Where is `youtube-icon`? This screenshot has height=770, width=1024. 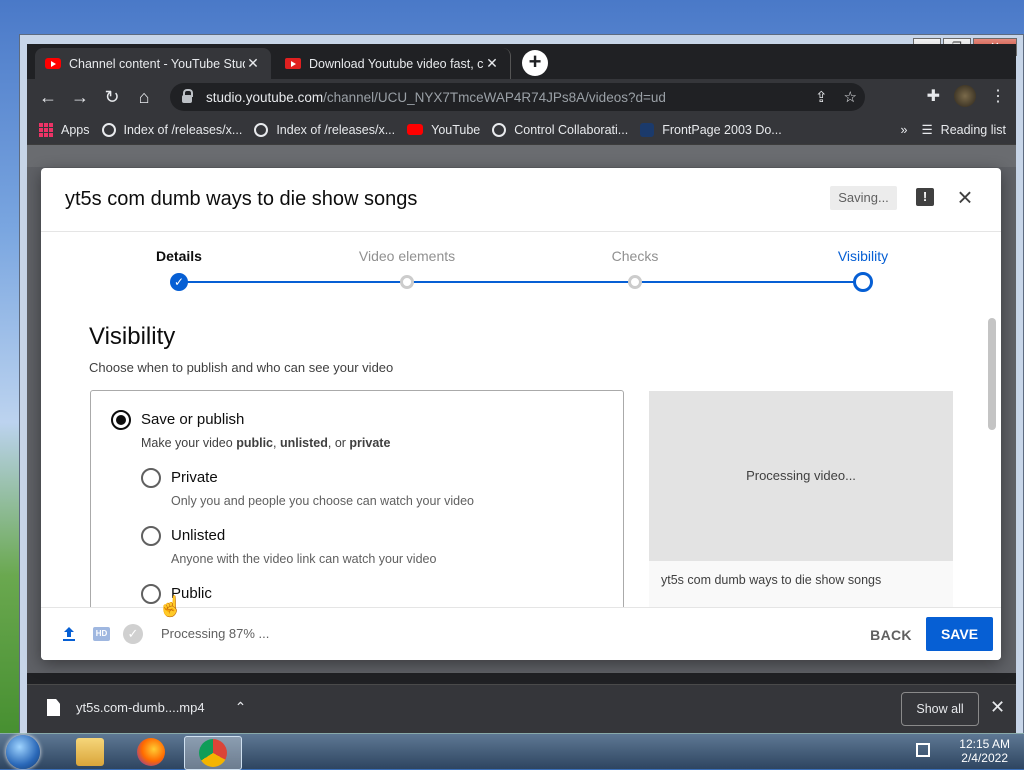 youtube-icon is located at coordinates (415, 129).